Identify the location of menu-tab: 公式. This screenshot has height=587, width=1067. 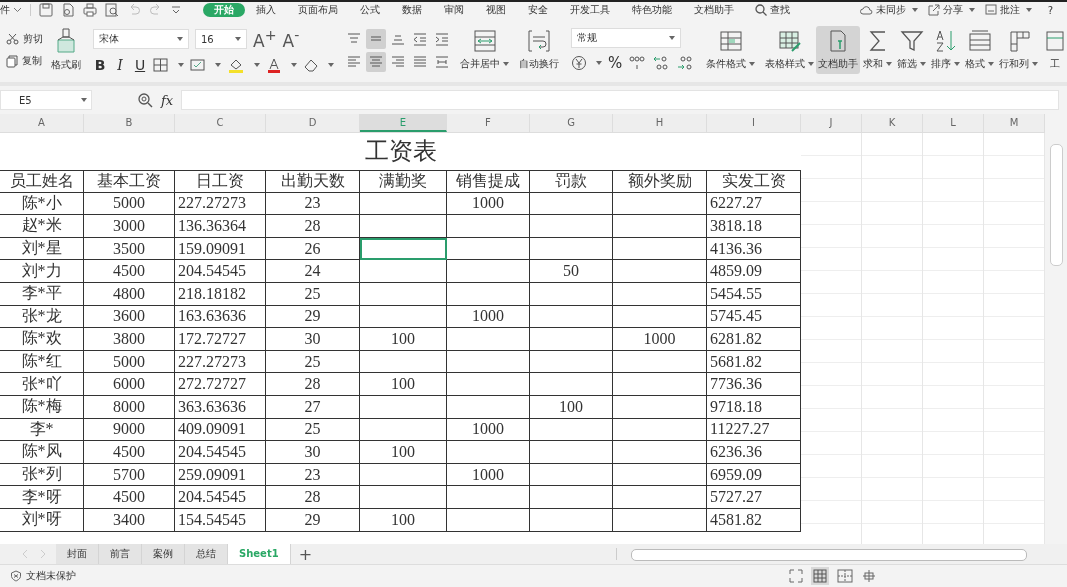
(370, 10).